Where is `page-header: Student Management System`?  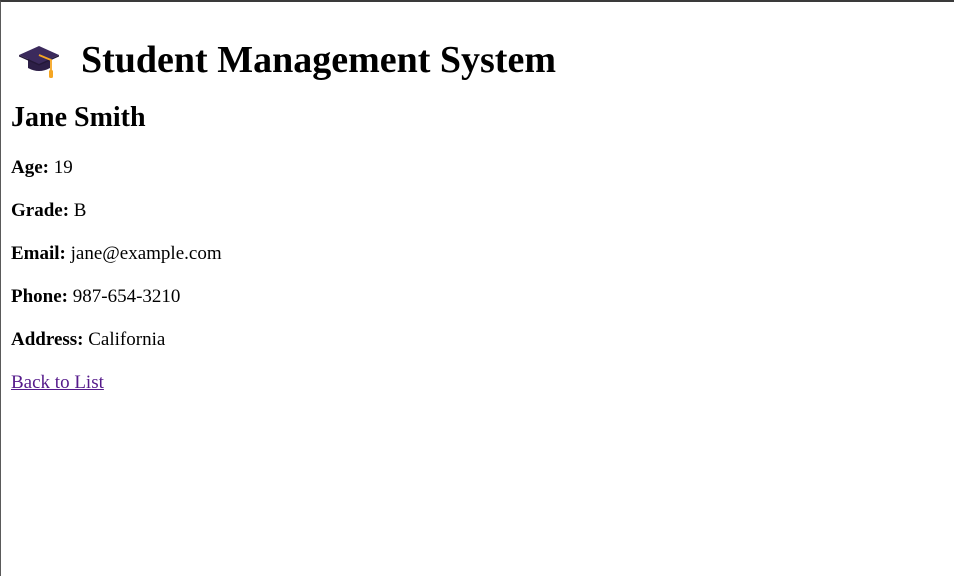
page-header: Student Management System is located at coordinates (482, 60).